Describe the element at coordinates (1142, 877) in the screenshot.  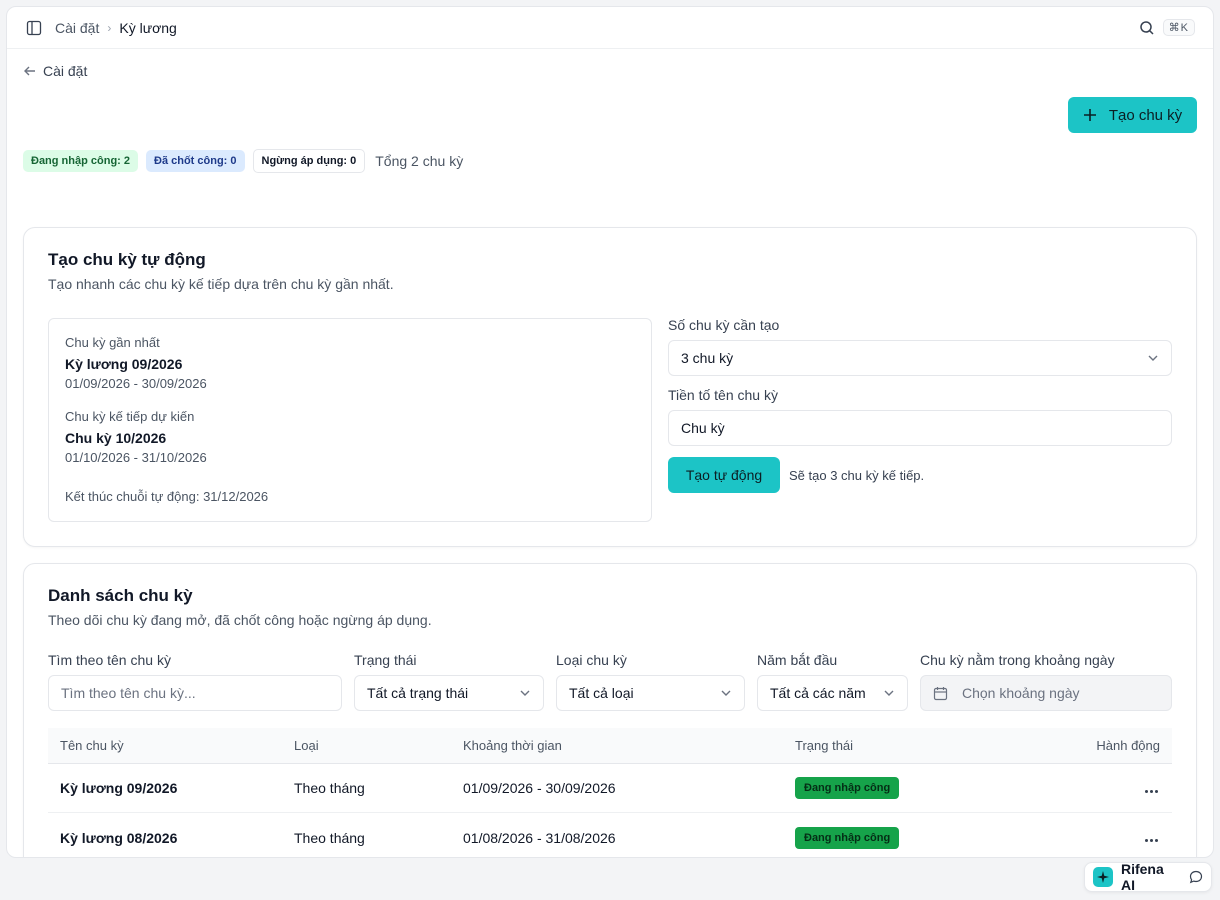
I see `ai-assistant-label: Rifena AI` at that location.